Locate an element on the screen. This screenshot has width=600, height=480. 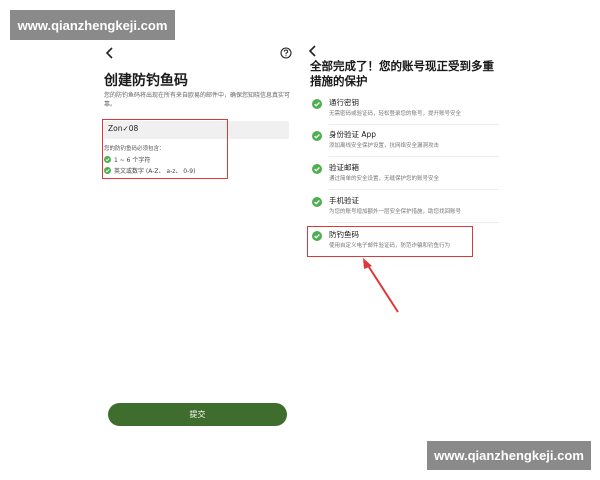
submit-button: 提交 is located at coordinates (197, 414).